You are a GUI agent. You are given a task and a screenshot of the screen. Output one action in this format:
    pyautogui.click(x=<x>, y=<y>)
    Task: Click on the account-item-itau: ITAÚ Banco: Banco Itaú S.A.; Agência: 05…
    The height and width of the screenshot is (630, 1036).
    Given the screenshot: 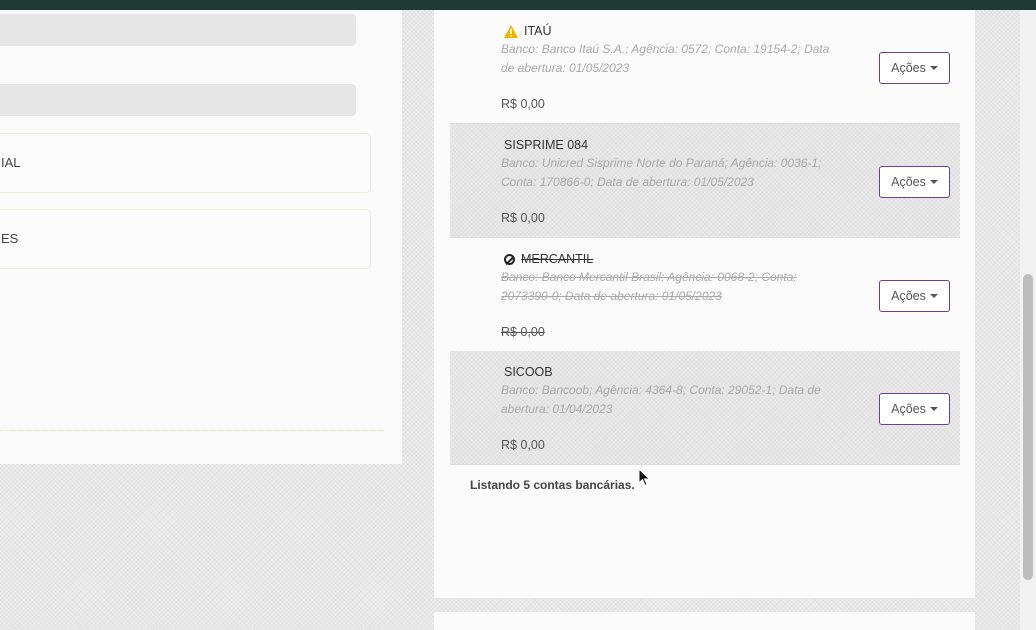 What is the action you would take?
    pyautogui.click(x=705, y=67)
    